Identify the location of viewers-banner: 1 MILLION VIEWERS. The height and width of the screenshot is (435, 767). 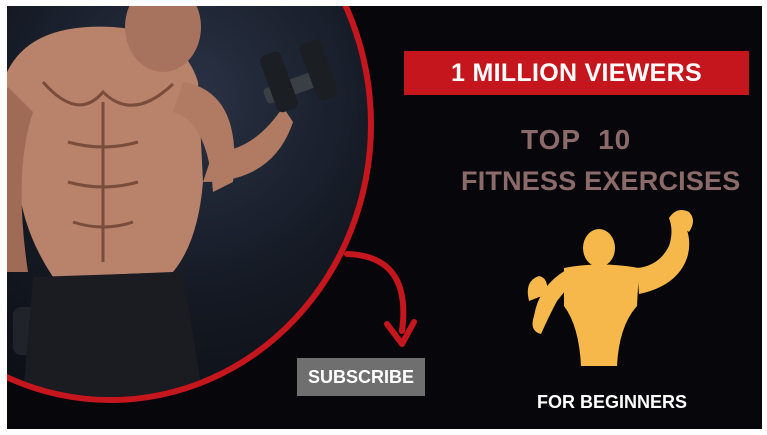
(576, 73).